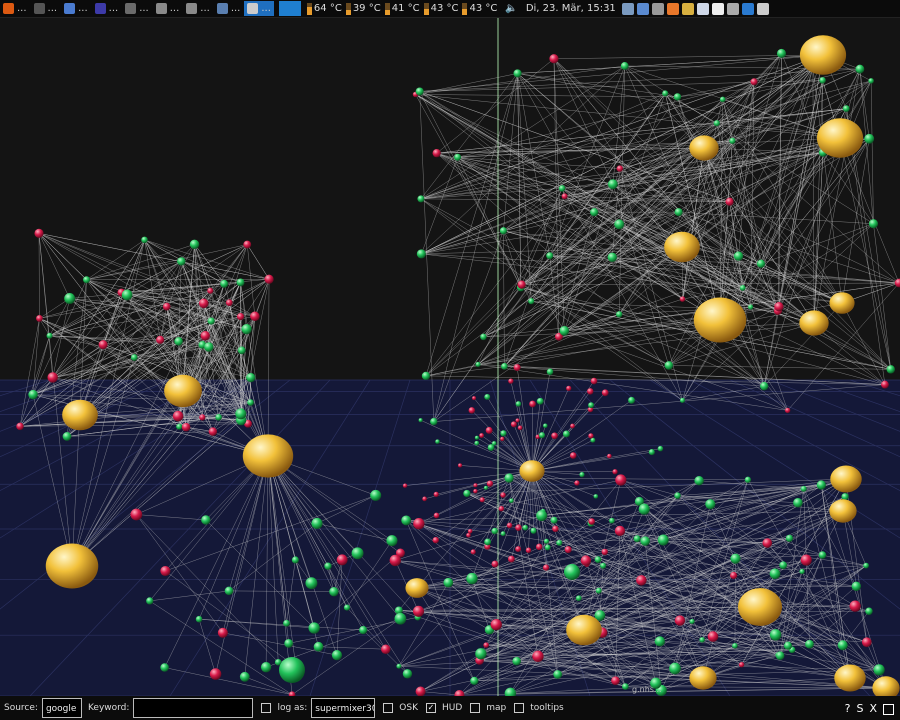  I want to click on document-icon, so click(717, 8).